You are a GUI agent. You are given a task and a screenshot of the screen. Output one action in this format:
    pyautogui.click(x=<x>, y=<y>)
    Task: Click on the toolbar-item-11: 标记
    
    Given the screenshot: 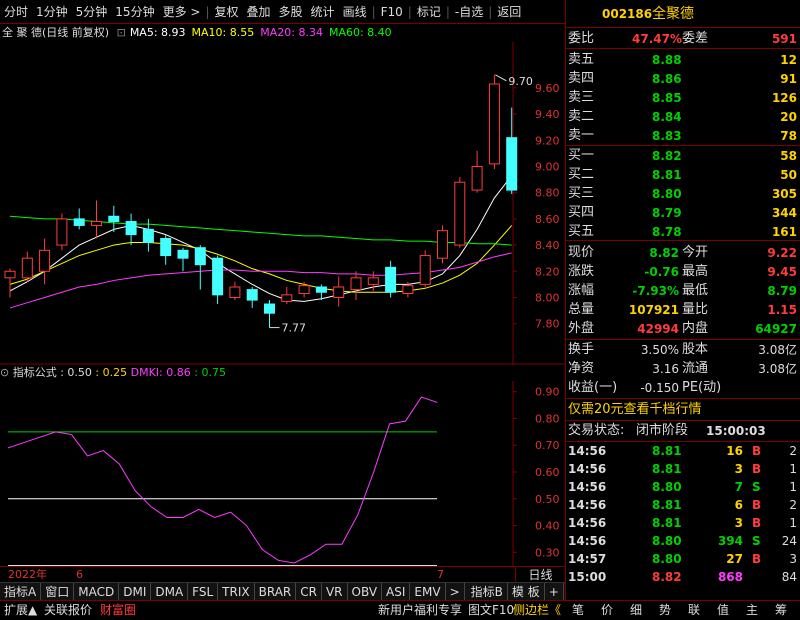 What is the action you would take?
    pyautogui.click(x=429, y=11)
    